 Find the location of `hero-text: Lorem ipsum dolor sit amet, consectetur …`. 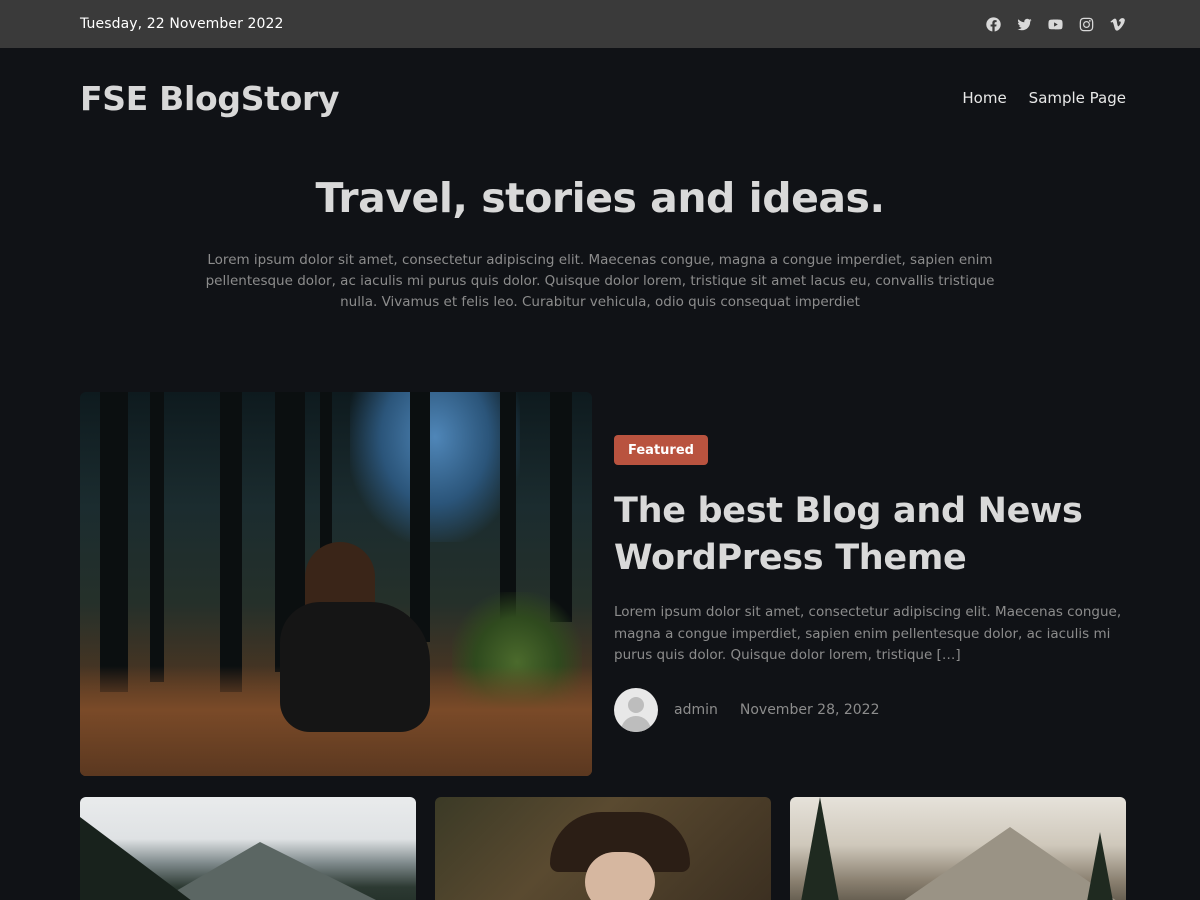

hero-text: Lorem ipsum dolor sit amet, consectetur … is located at coordinates (600, 281).